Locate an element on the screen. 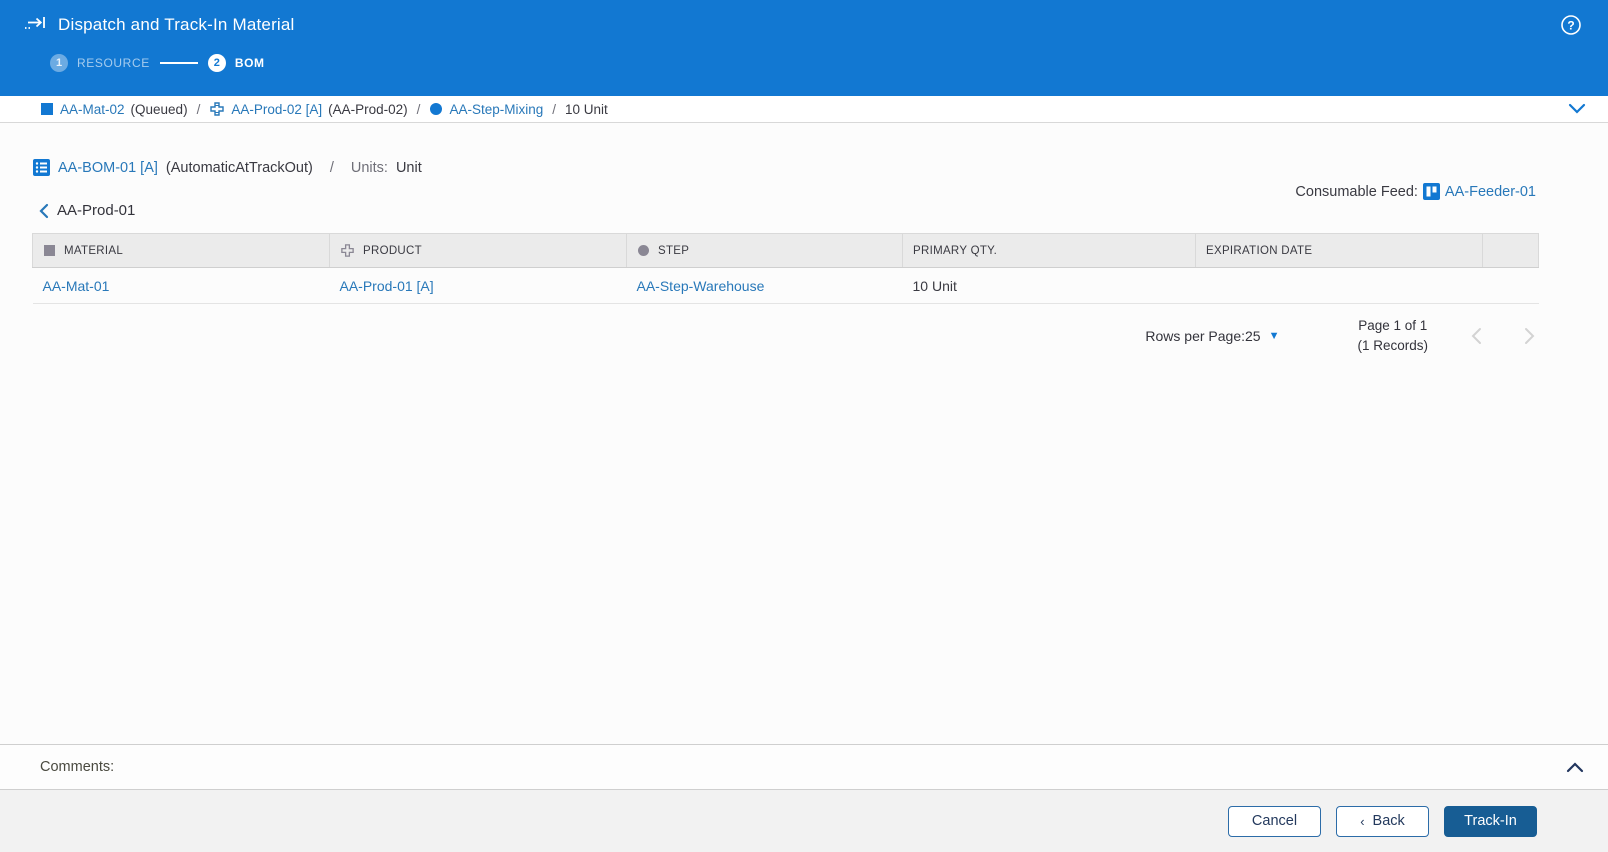  breadcrumb-step-link: AA-Step-Mixing is located at coordinates (496, 109).